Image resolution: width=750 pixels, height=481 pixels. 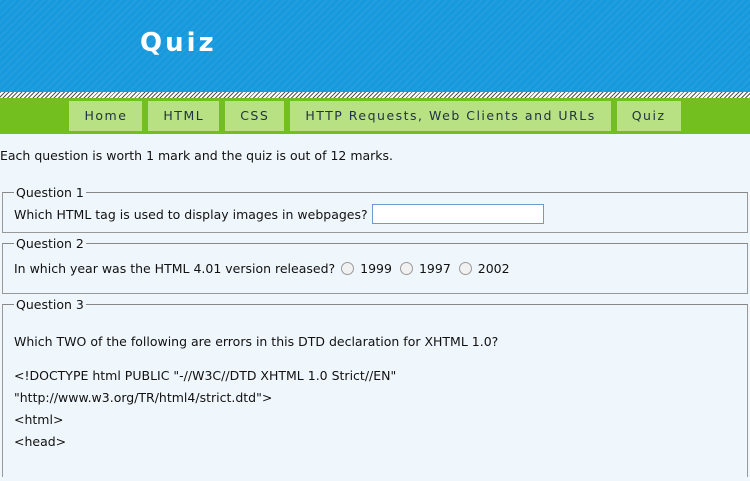 What do you see at coordinates (648, 116) in the screenshot?
I see `nav-quiz: Quiz` at bounding box center [648, 116].